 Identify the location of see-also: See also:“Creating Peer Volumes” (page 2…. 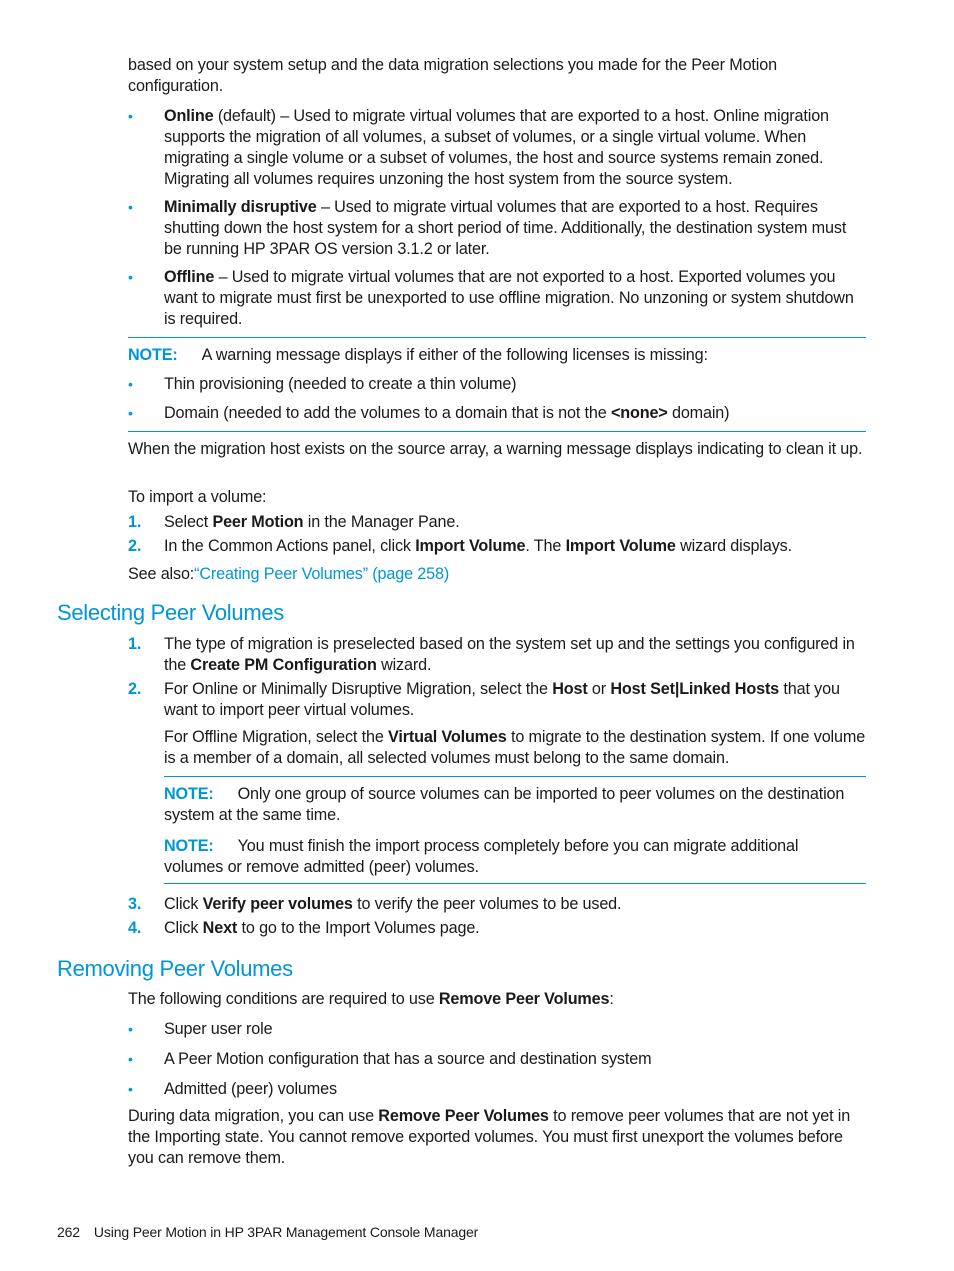
(498, 574).